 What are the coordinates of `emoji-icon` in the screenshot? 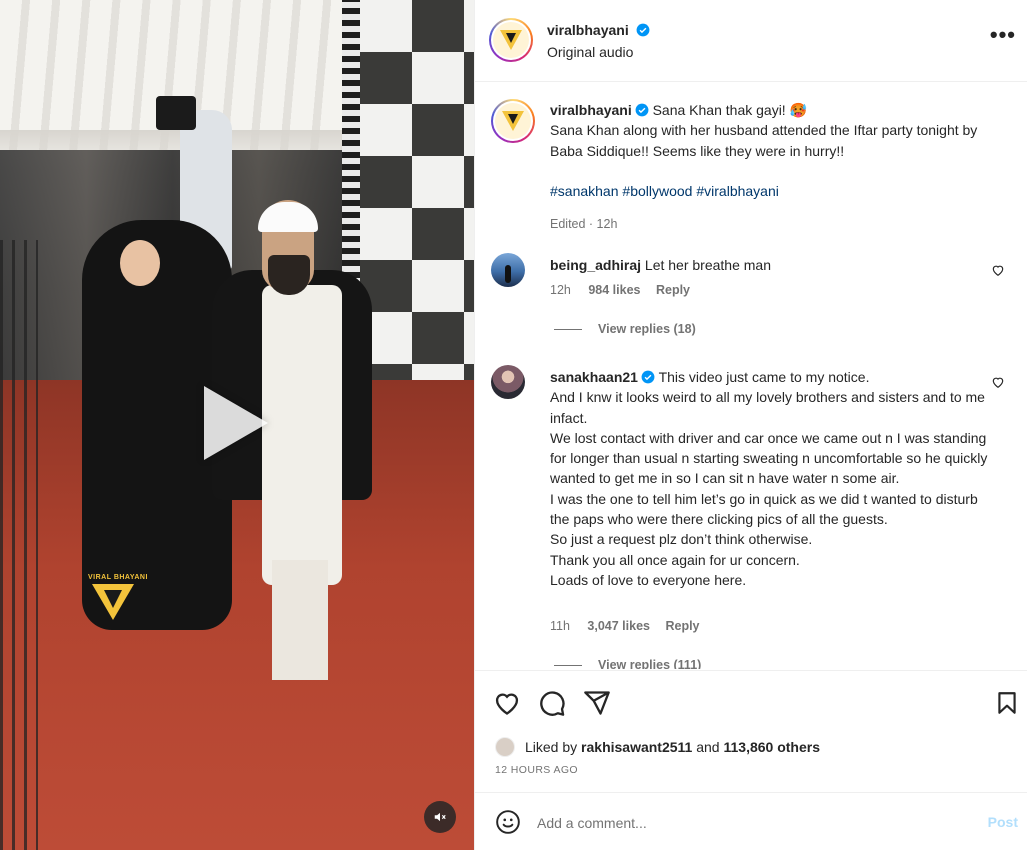 It's located at (508, 822).